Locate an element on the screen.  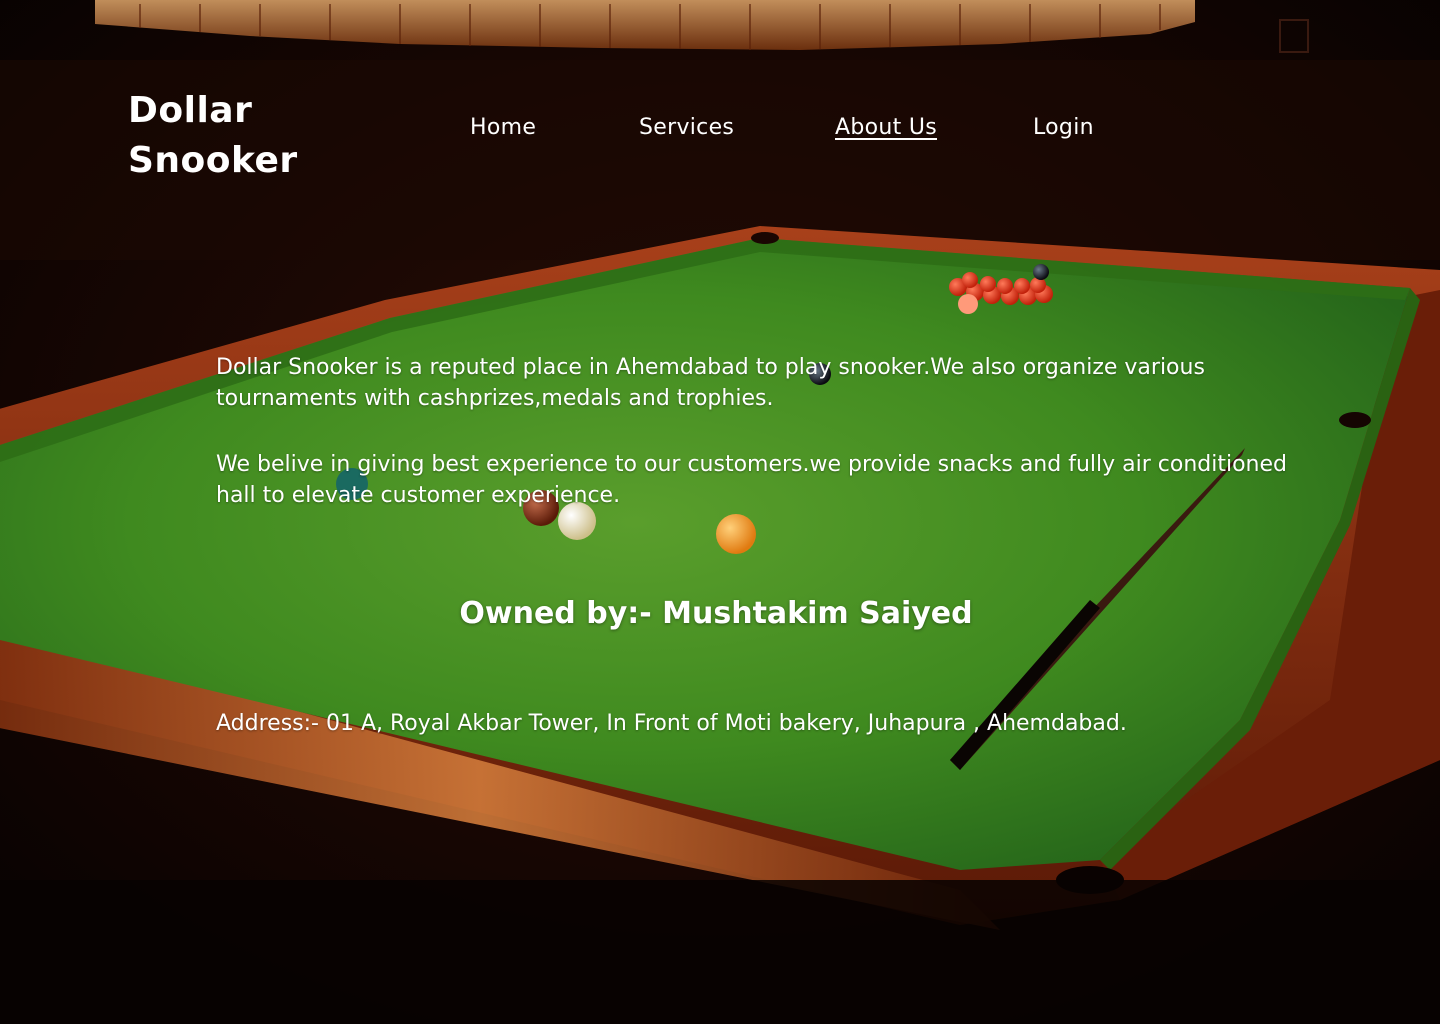
nav-login-link: Login is located at coordinates (1063, 128).